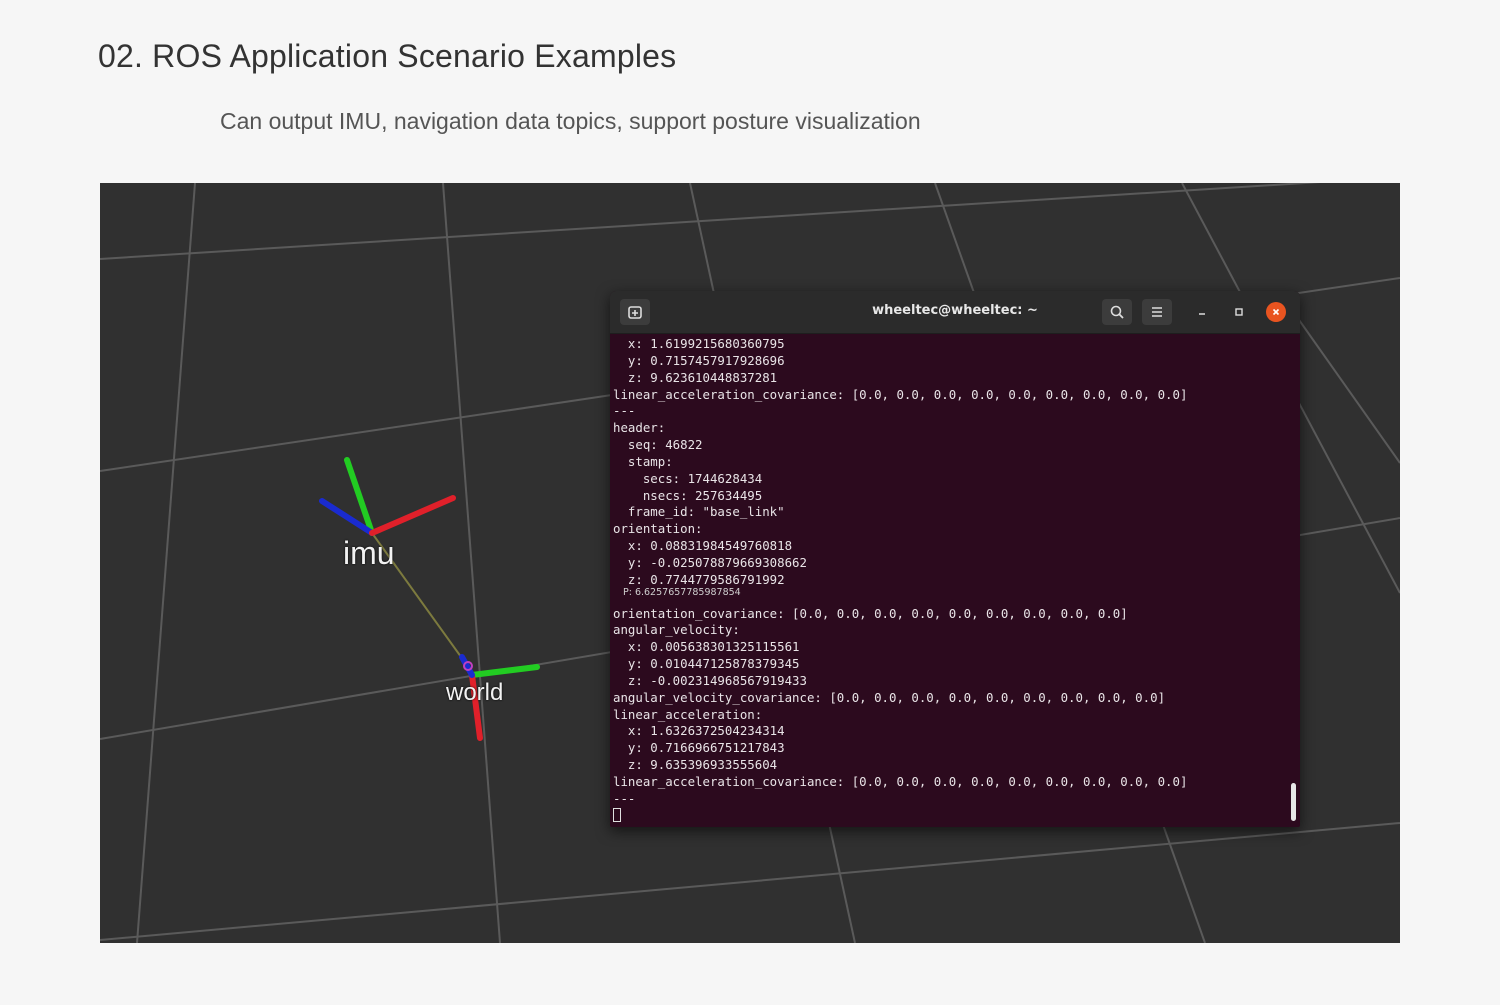 This screenshot has width=1500, height=1005. What do you see at coordinates (676, 630) in the screenshot?
I see `terminal-line: angular_velocity:` at bounding box center [676, 630].